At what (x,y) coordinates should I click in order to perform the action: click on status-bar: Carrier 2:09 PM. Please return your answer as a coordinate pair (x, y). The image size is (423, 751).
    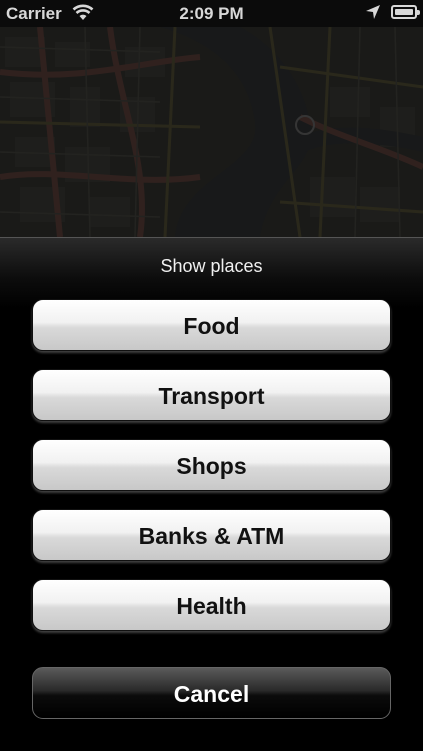
    Looking at the image, I should click on (211, 13).